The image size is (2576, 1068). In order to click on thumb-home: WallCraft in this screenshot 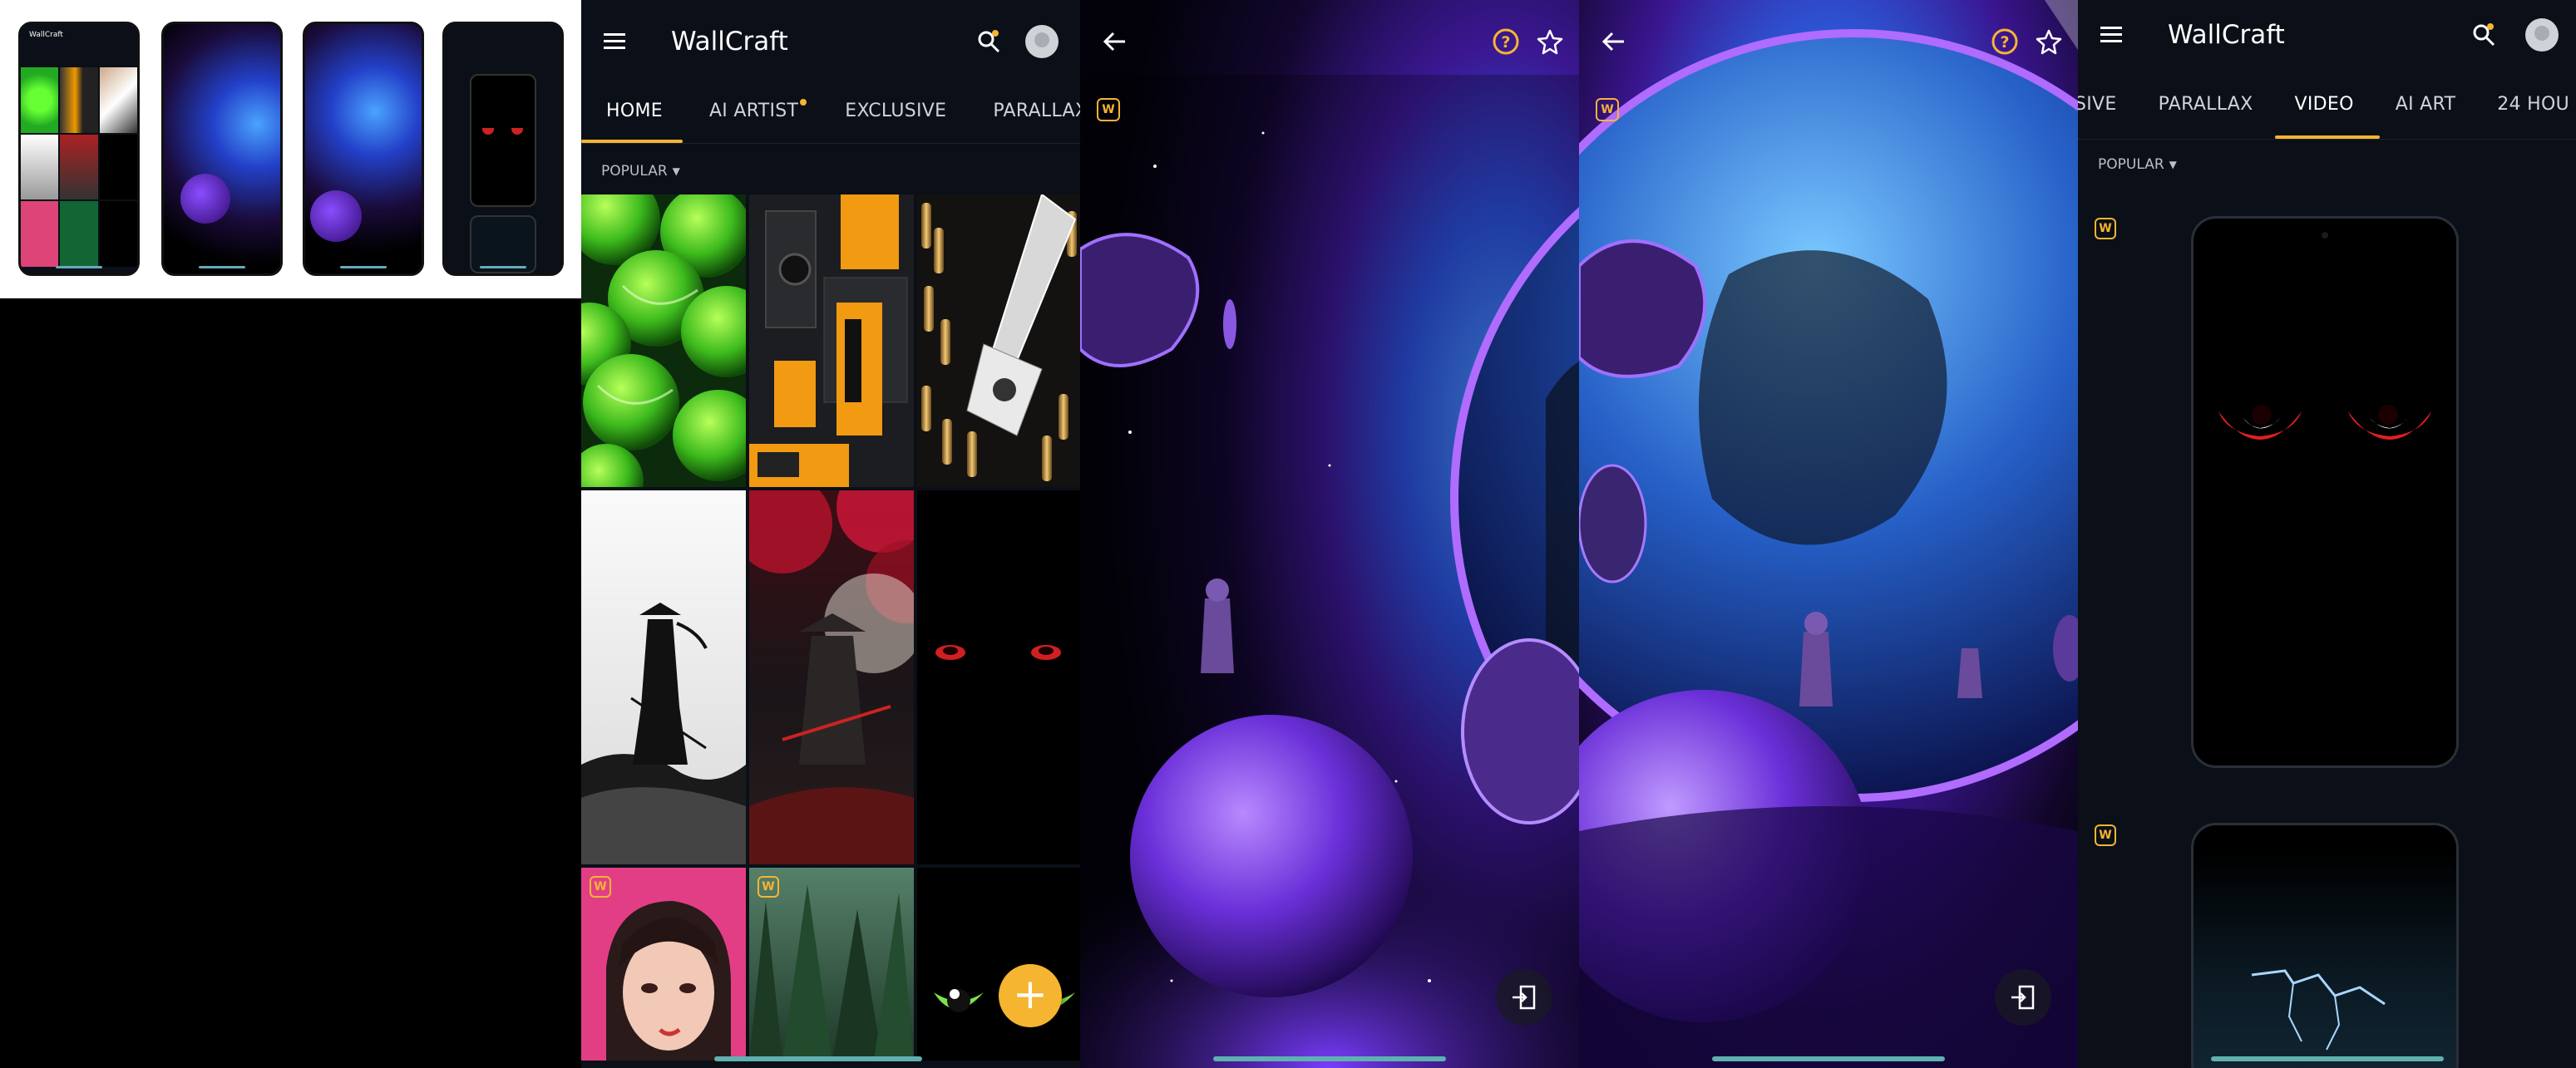, I will do `click(79, 149)`.